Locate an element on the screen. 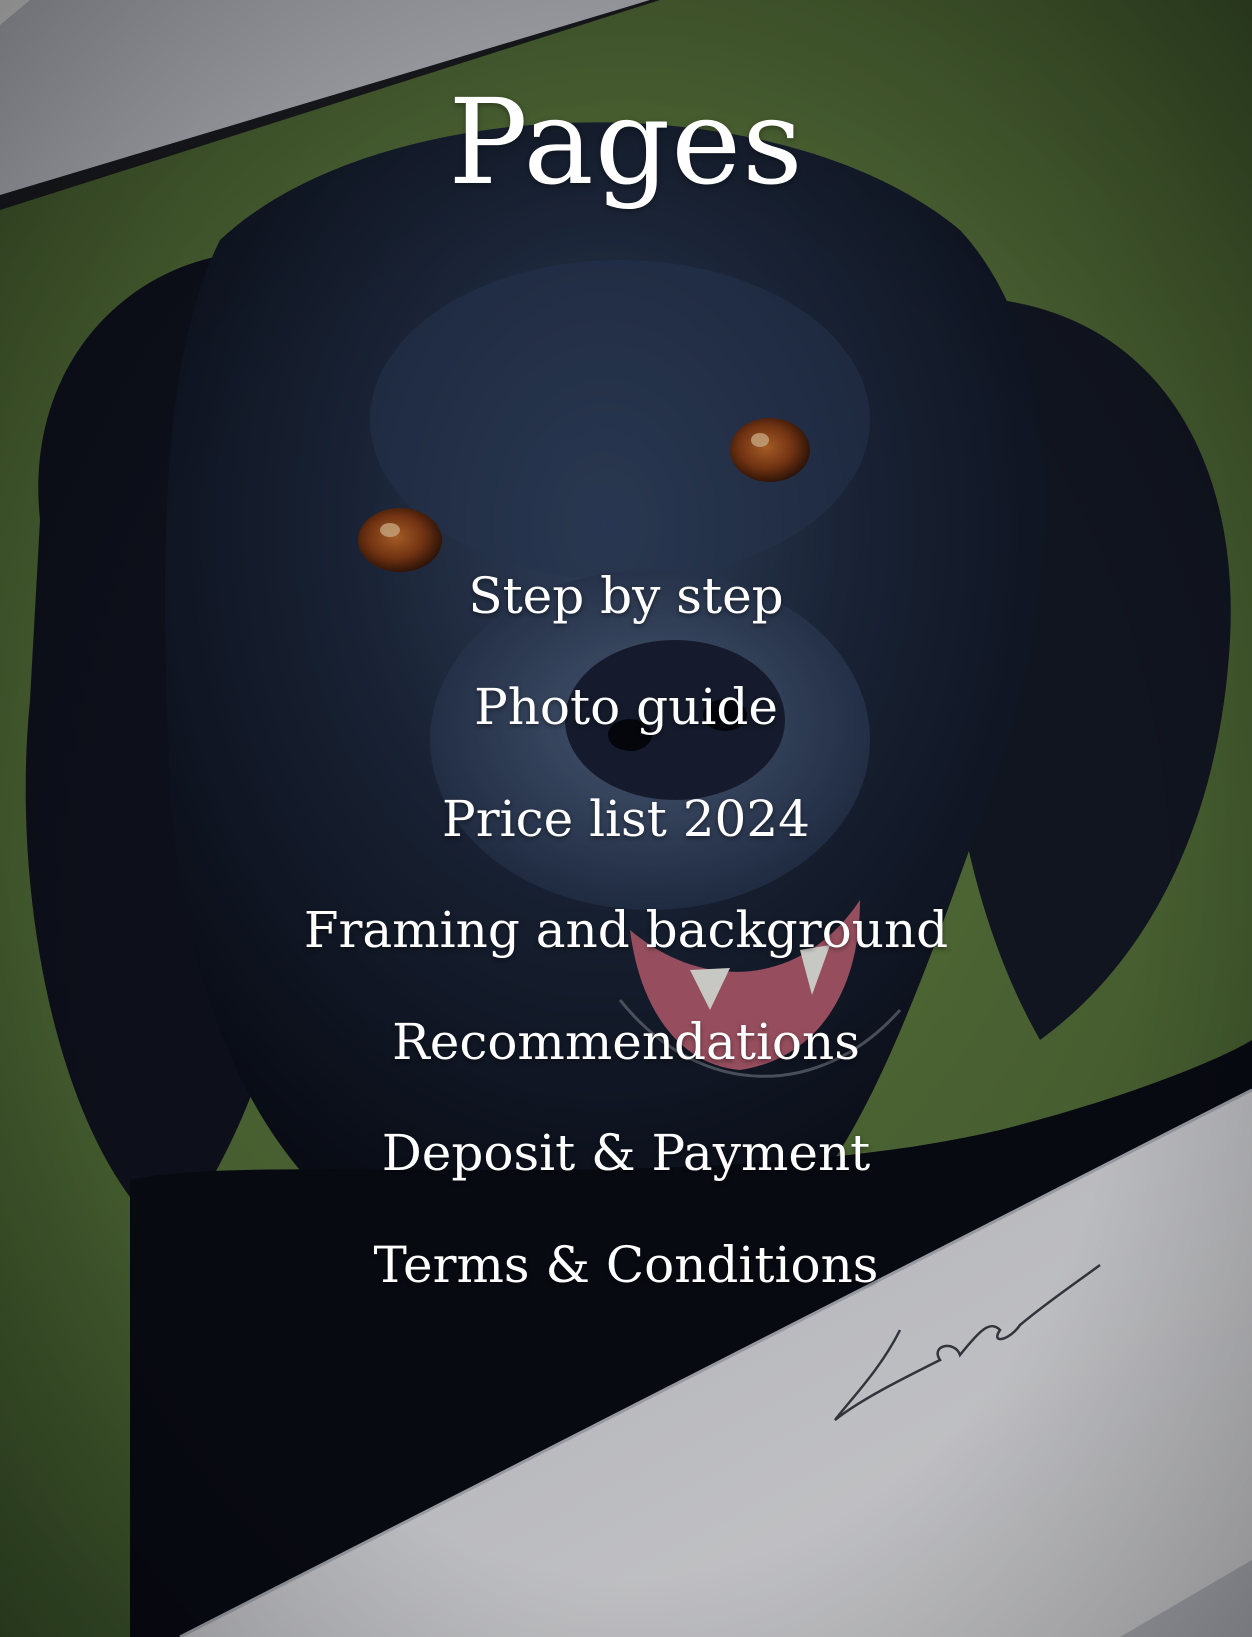 Image resolution: width=1252 pixels, height=1637 pixels. menu-item-photo-guide: Photo guide is located at coordinates (626, 708).